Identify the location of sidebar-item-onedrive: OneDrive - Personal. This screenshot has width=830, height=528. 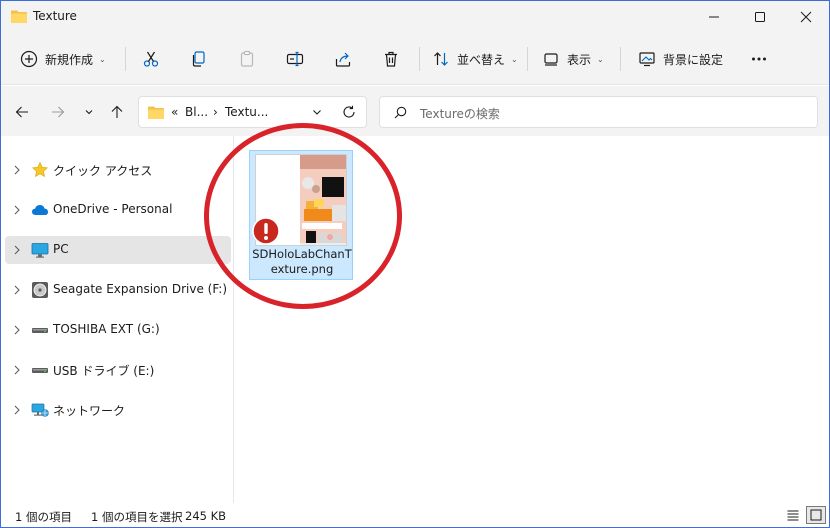
(118, 210).